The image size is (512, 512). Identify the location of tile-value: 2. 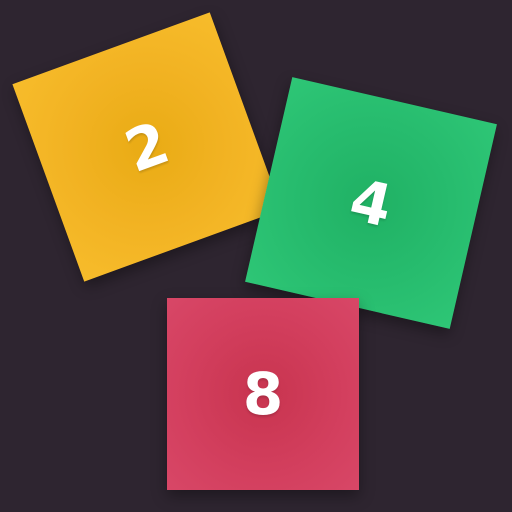
(147, 147).